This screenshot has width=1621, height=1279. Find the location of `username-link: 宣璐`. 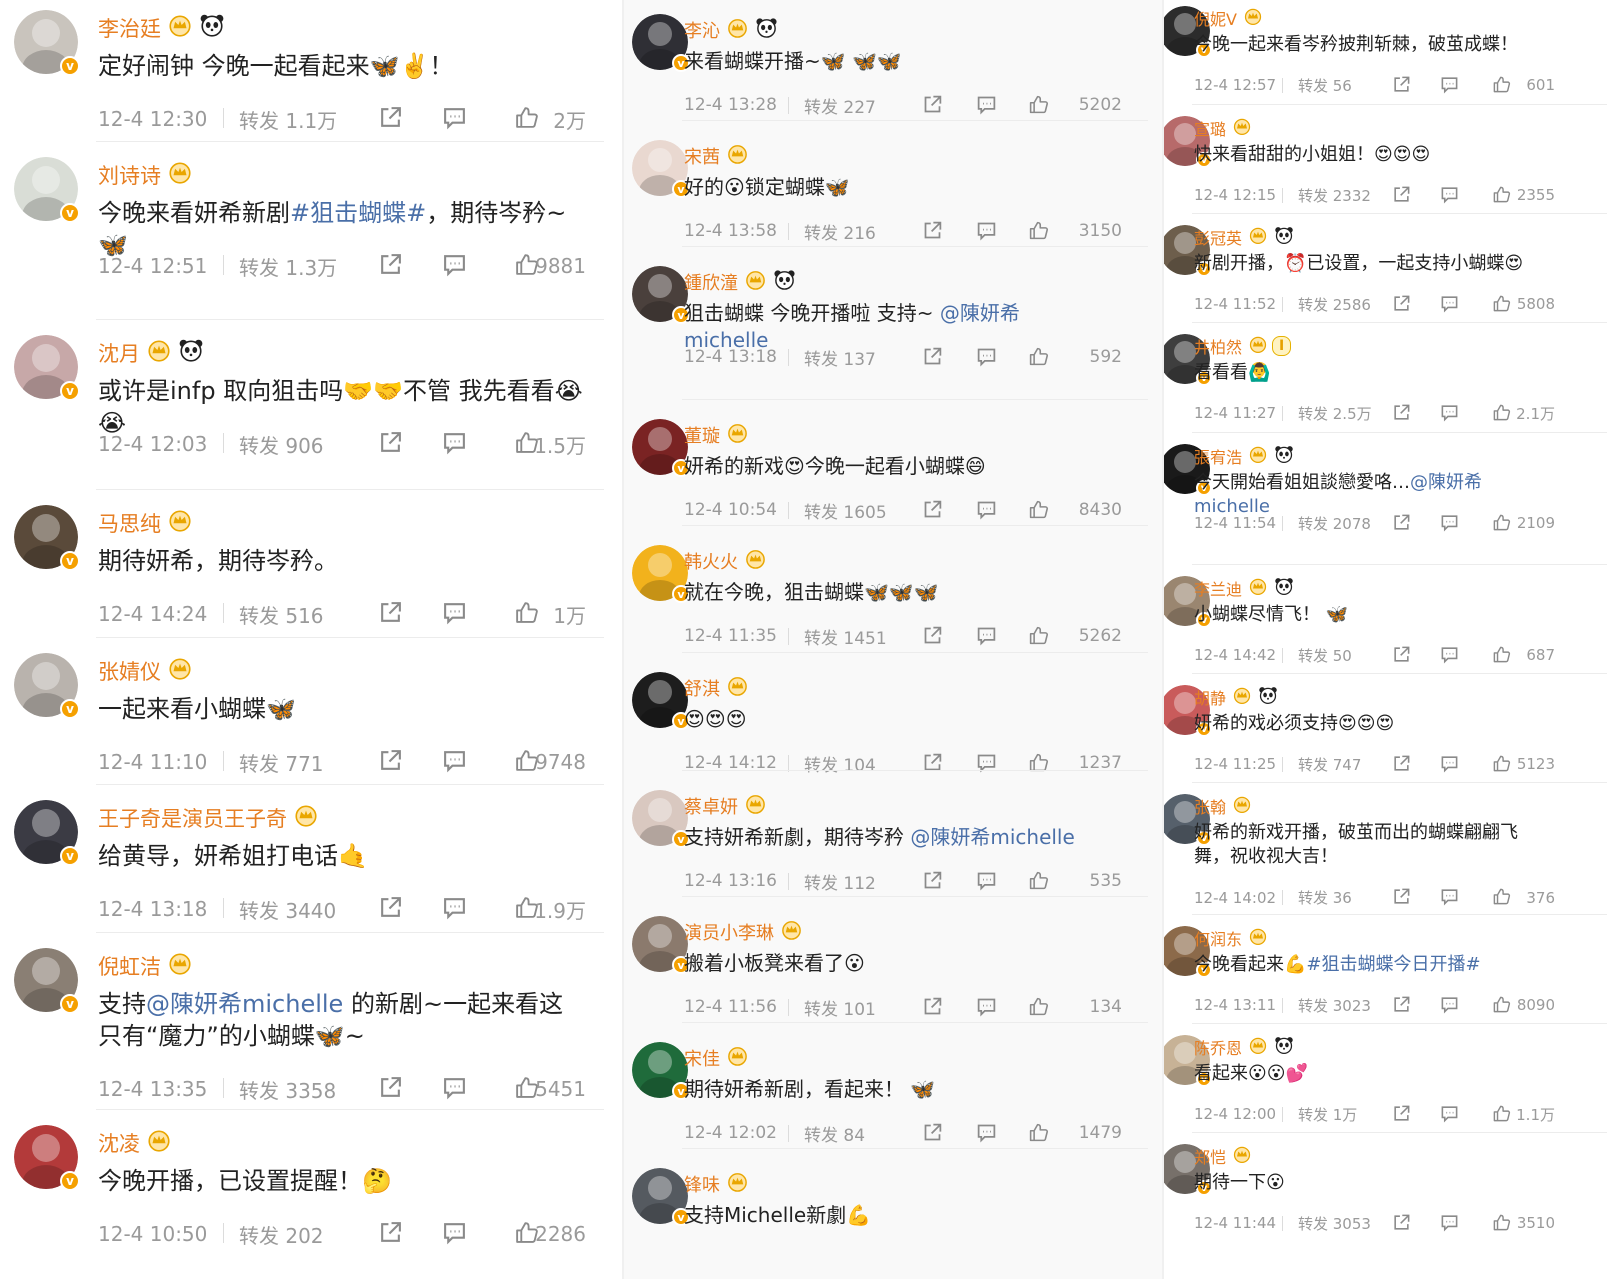

username-link: 宣璐 is located at coordinates (1210, 128).